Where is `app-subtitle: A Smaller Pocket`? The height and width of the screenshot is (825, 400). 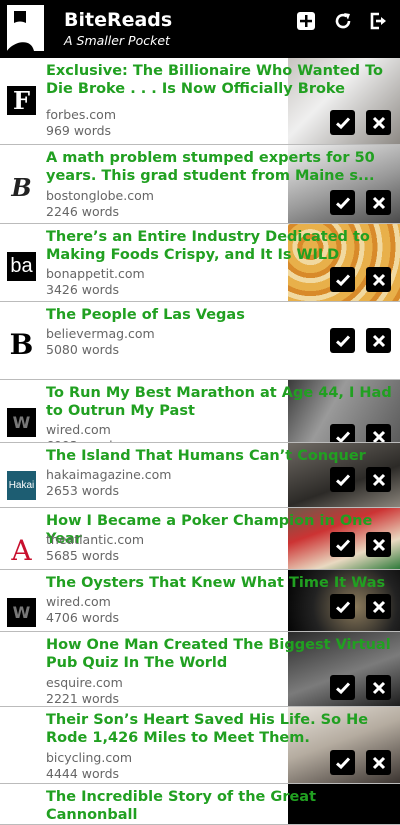 app-subtitle: A Smaller Pocket is located at coordinates (117, 40).